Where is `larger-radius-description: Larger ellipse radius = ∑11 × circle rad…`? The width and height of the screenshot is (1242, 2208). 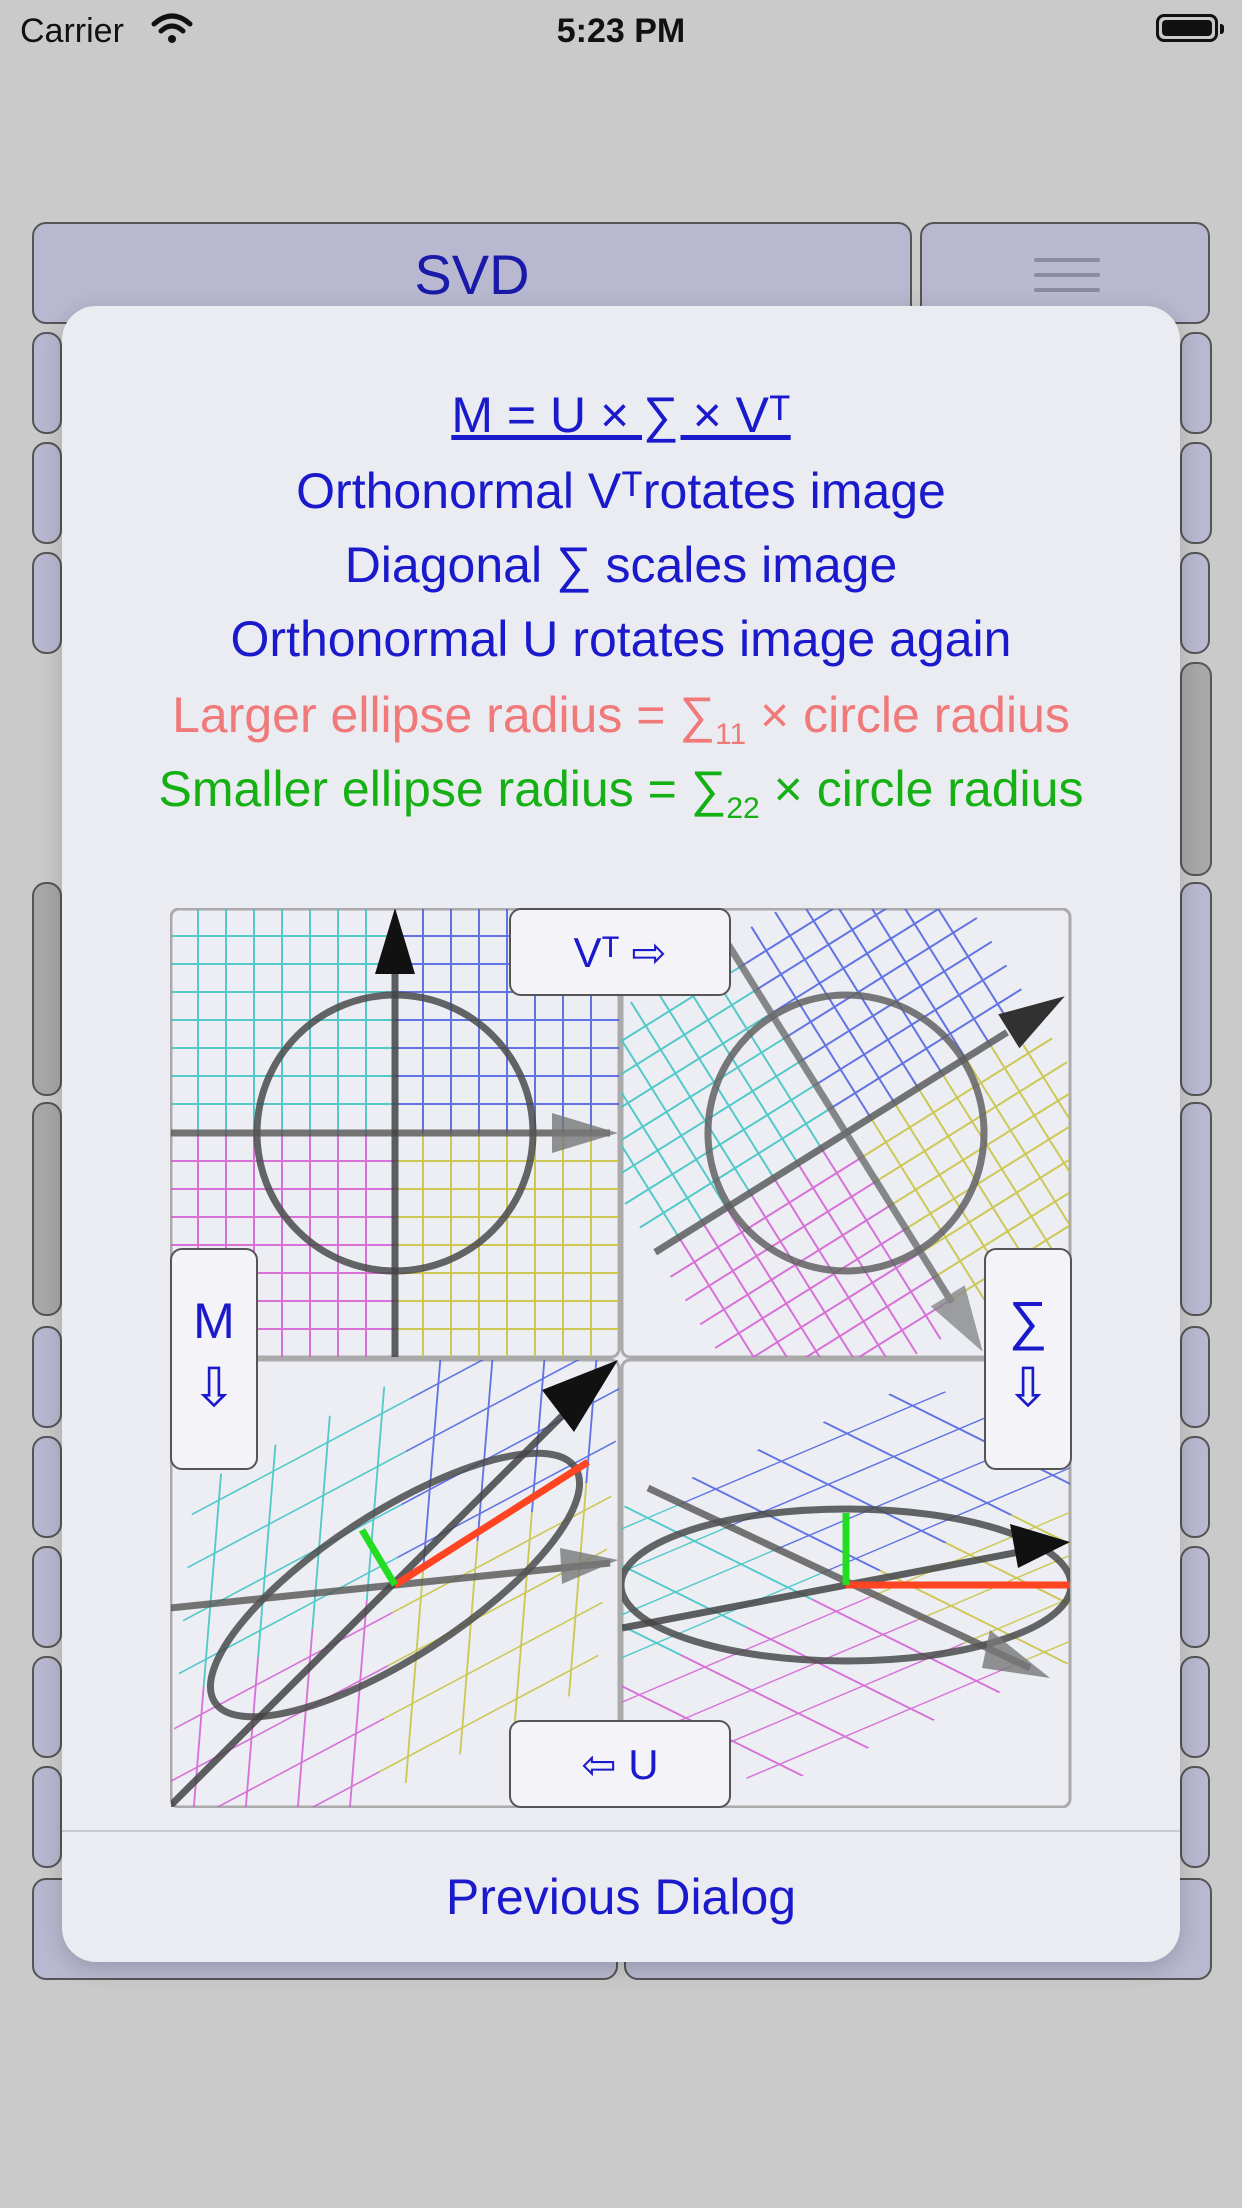 larger-radius-description: Larger ellipse radius = ∑11 × circle rad… is located at coordinates (621, 719).